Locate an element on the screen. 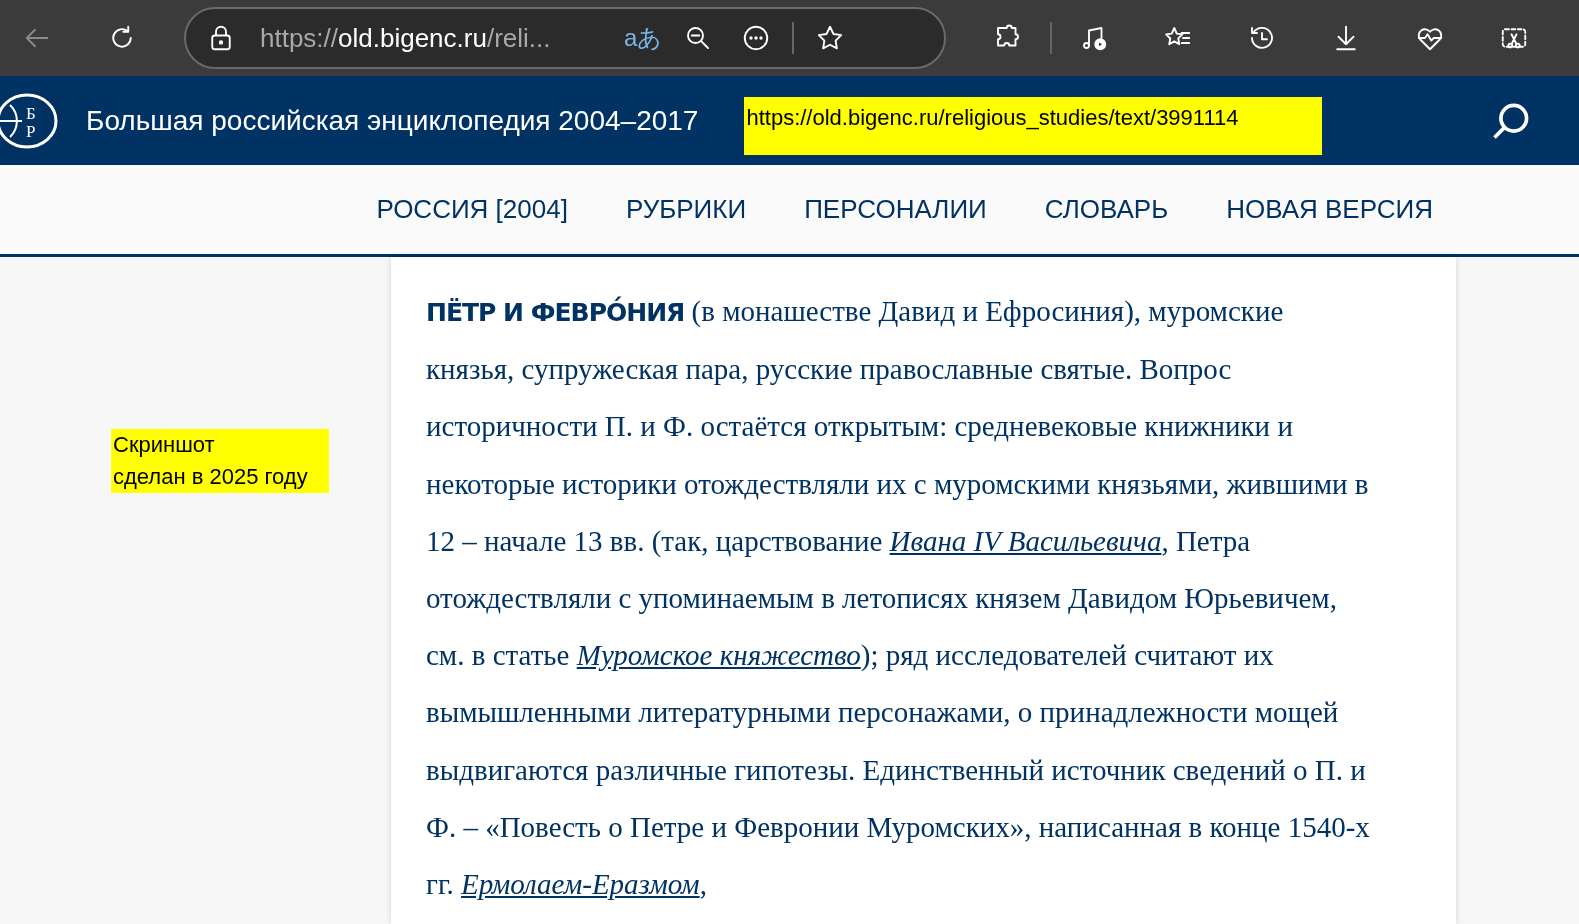  nav-link: РУБРИКИ is located at coordinates (686, 209).